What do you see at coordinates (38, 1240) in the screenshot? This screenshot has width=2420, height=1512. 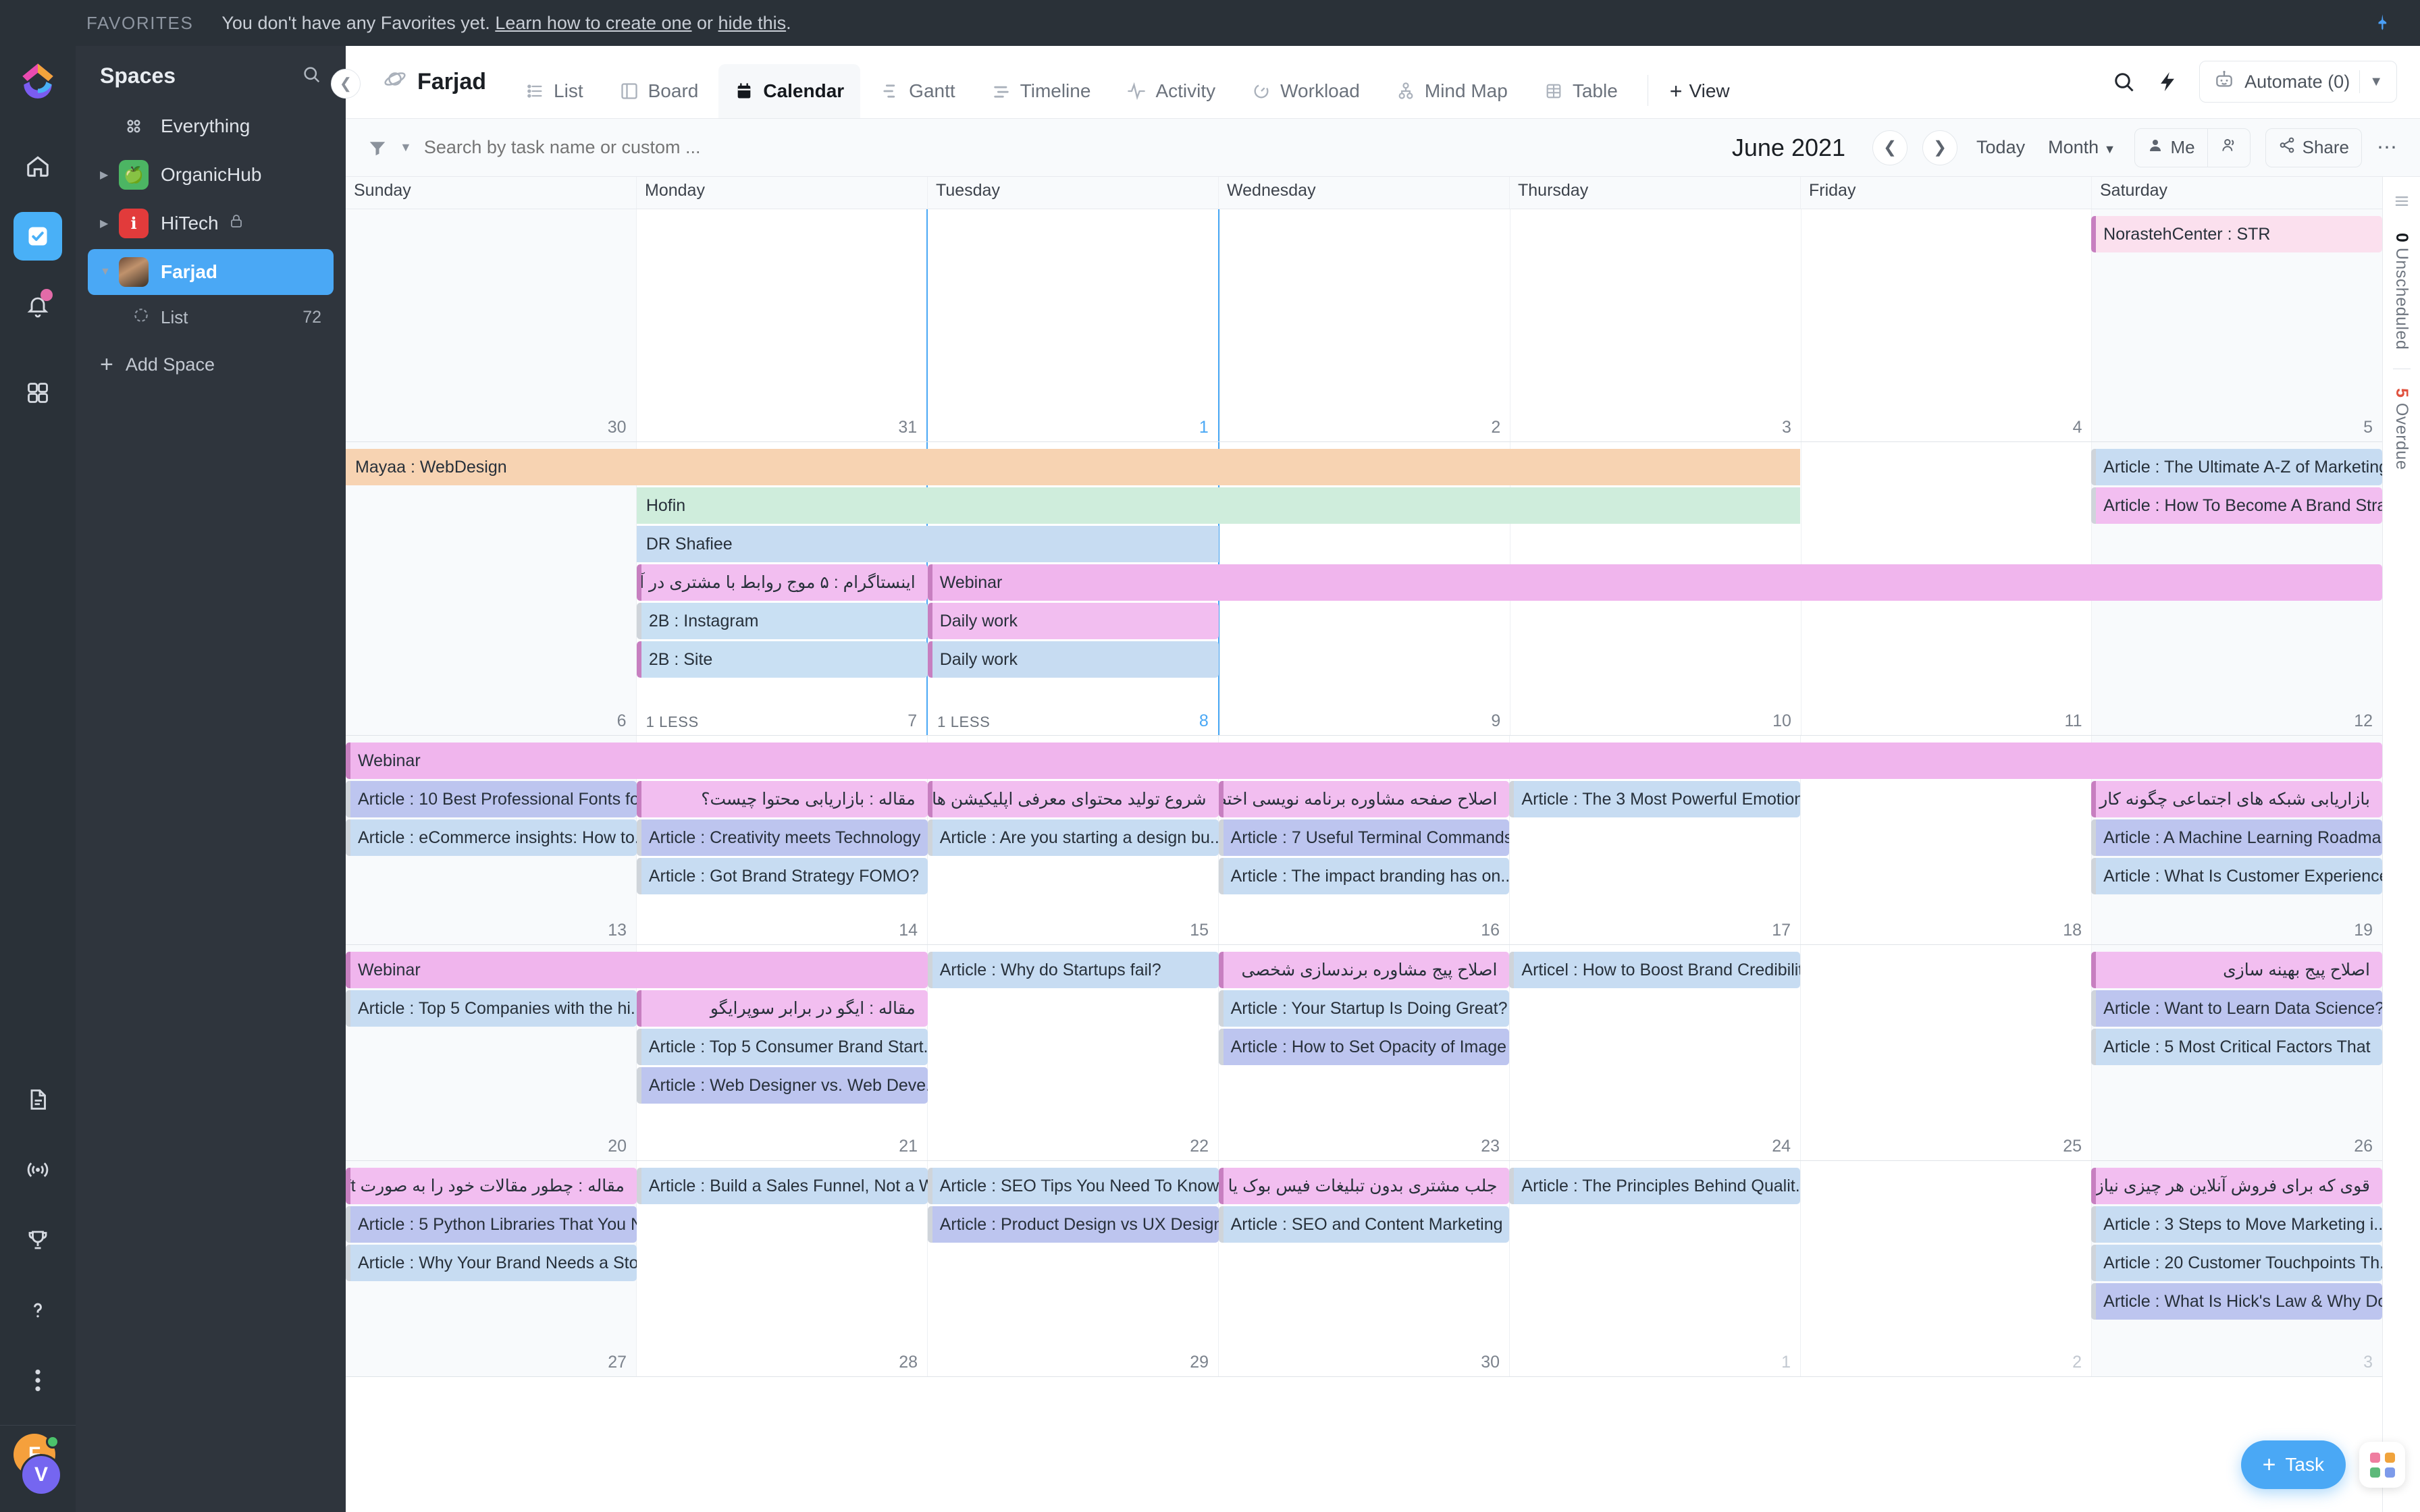 I see `trophy-icon` at bounding box center [38, 1240].